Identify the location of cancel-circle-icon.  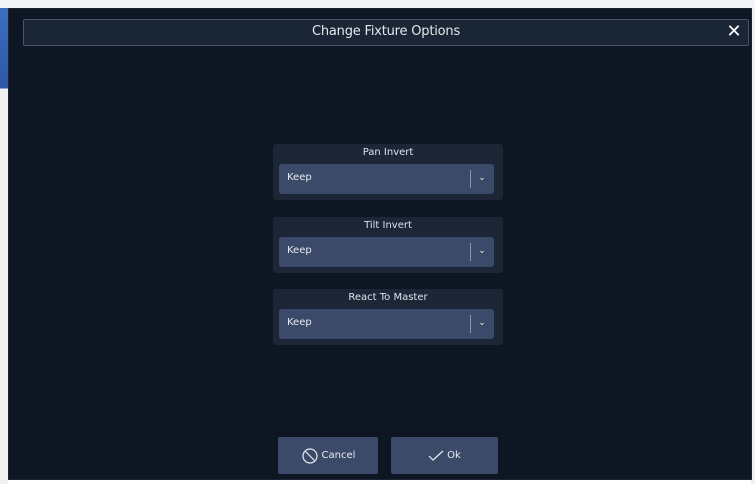
(310, 456).